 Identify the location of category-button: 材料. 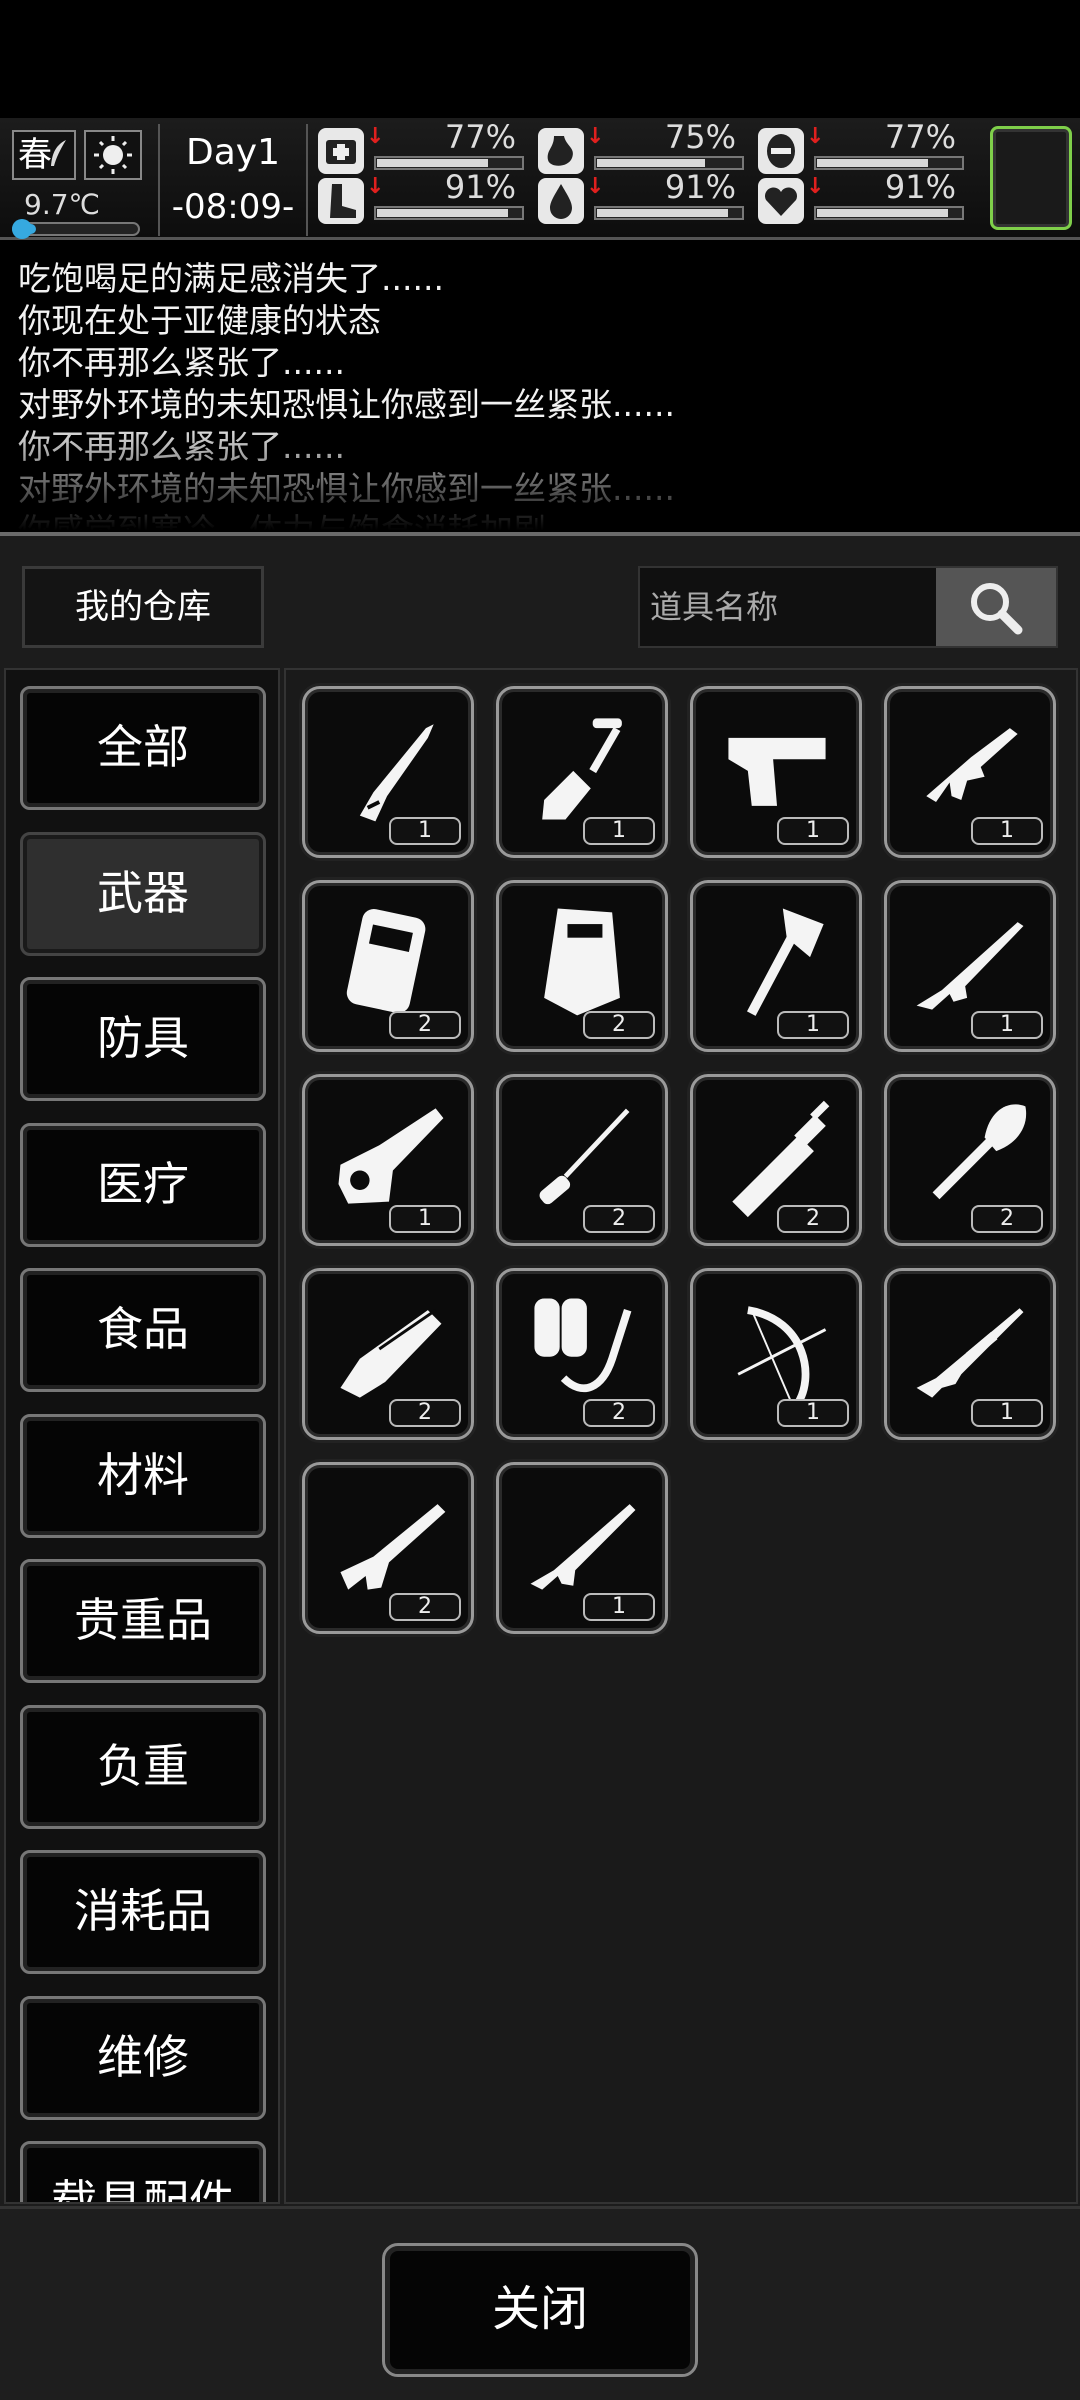
(143, 1475).